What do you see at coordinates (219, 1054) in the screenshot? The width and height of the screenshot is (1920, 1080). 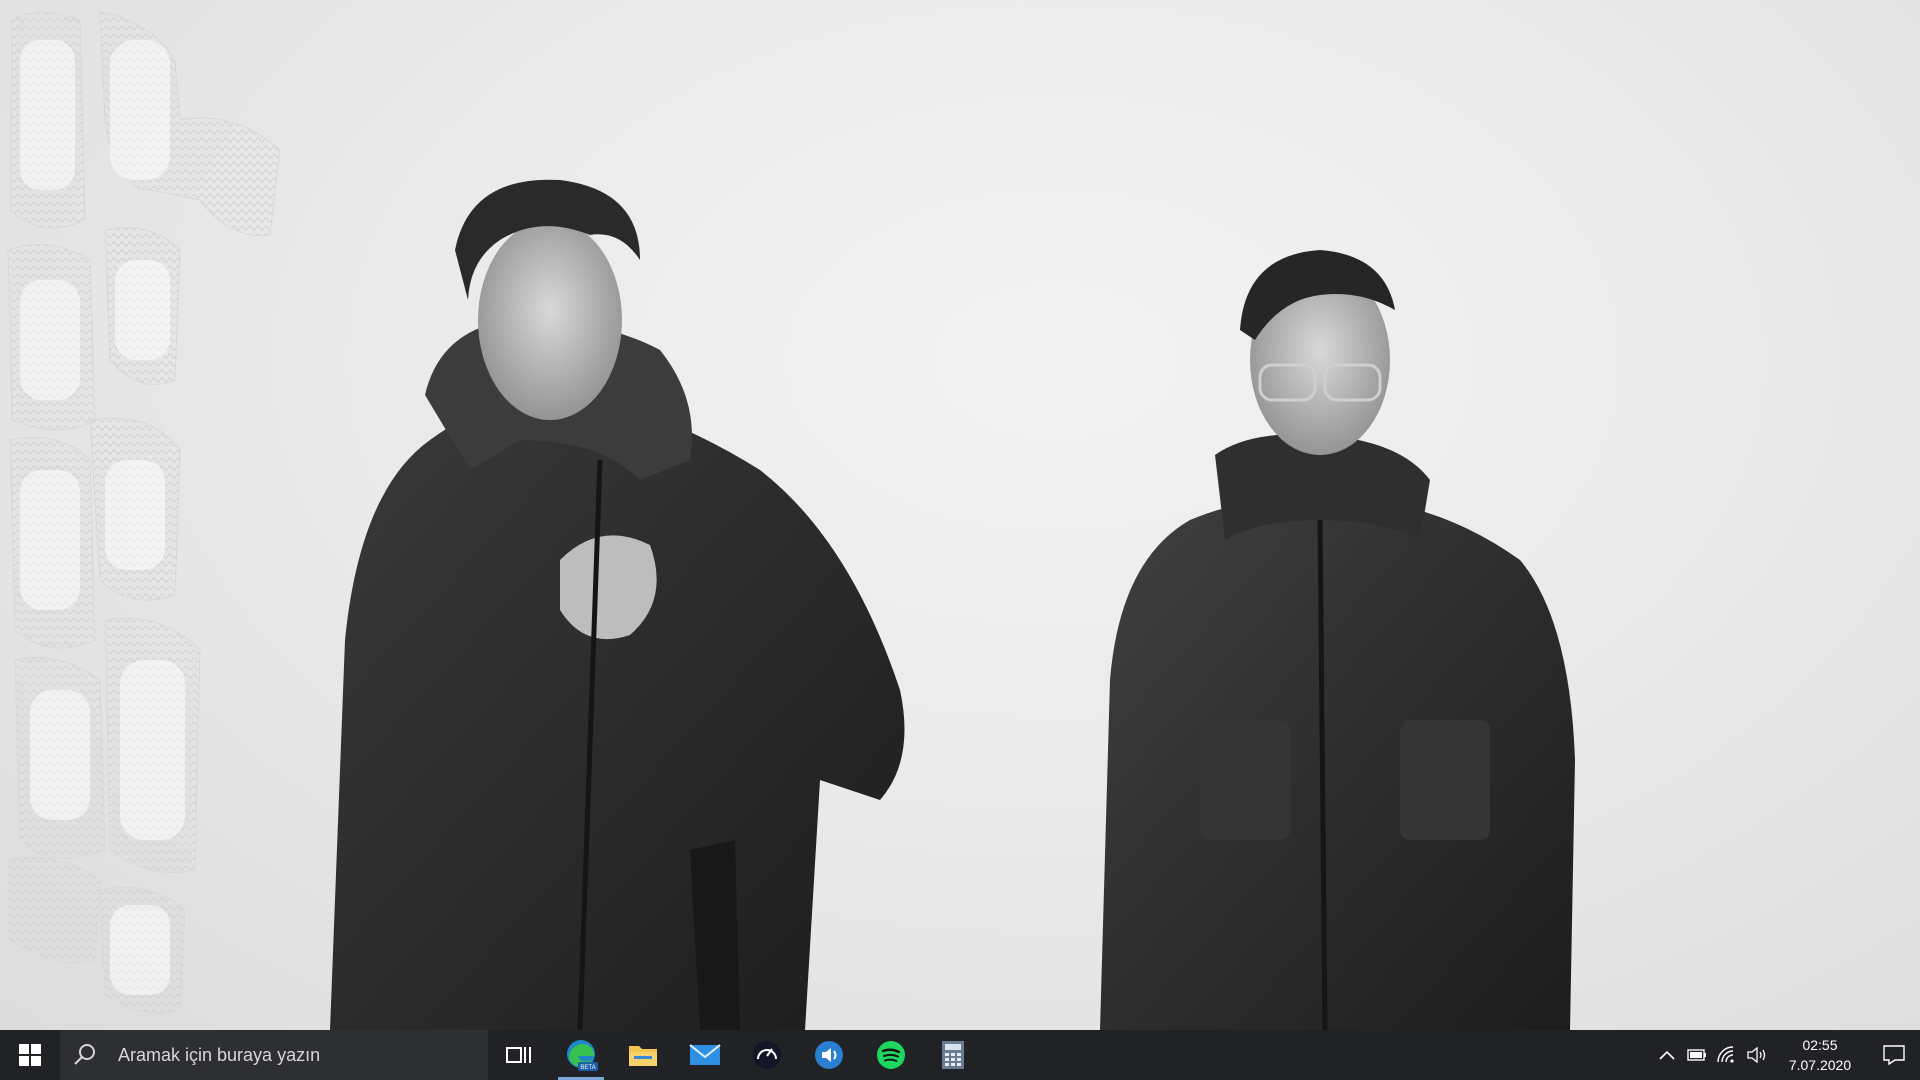 I see `search-placeholder: Aramak için buraya yazın` at bounding box center [219, 1054].